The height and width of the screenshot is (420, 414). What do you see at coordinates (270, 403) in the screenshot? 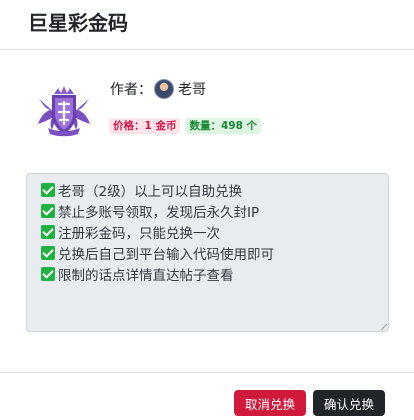
I see `cancel-exchange-button: 取消兑换` at bounding box center [270, 403].